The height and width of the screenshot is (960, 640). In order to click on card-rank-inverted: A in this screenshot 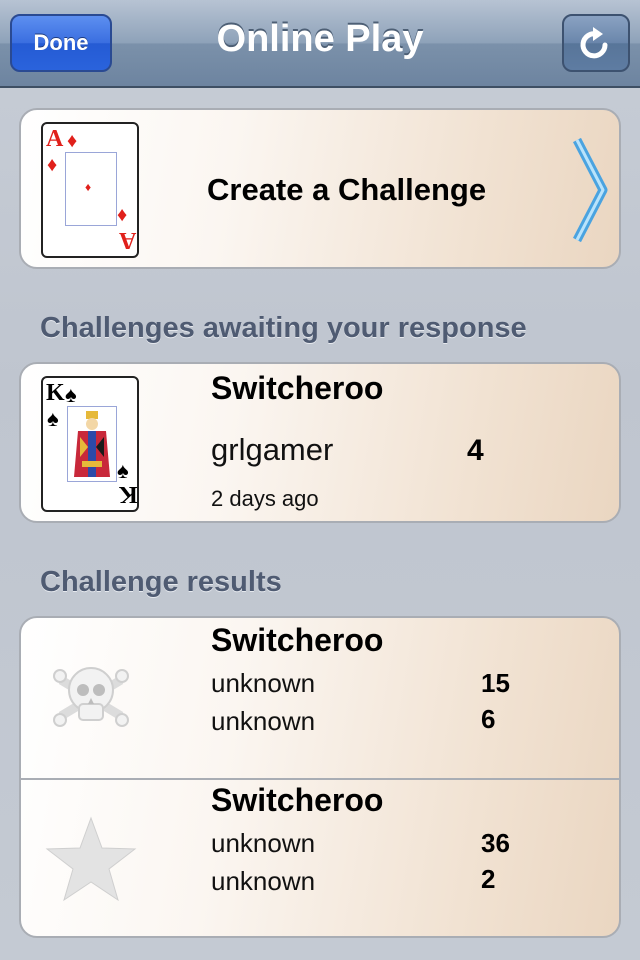, I will do `click(128, 240)`.